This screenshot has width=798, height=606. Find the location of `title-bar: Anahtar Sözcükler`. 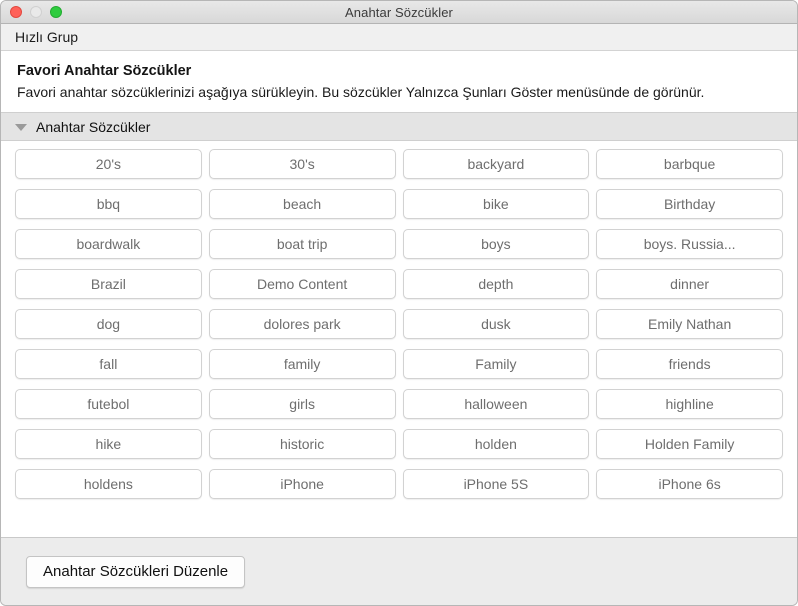

title-bar: Anahtar Sözcükler is located at coordinates (399, 12).